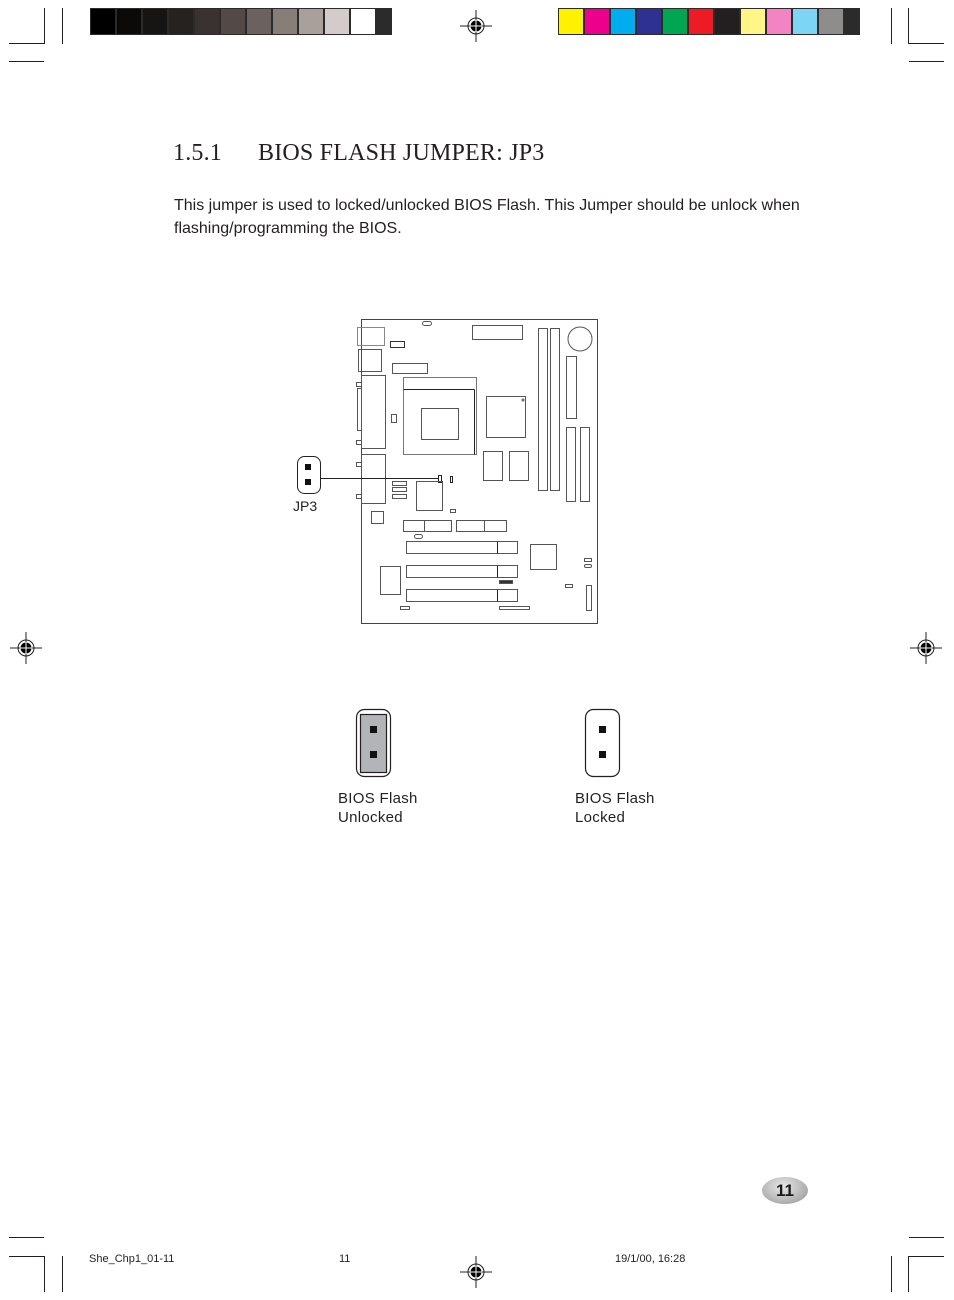  Describe the element at coordinates (373, 412) in the screenshot. I see `parallel-port` at that location.